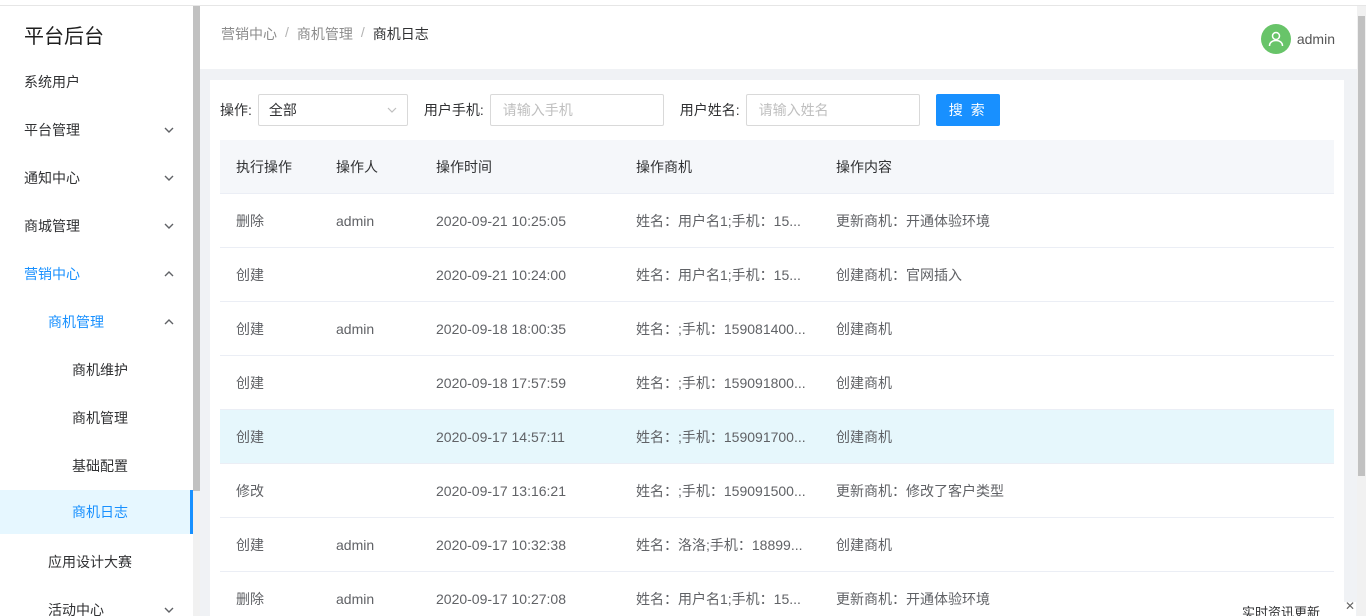 This screenshot has height=616, width=1366. Describe the element at coordinates (100, 512) in the screenshot. I see `sidebar-item-label: 商机日志` at that location.